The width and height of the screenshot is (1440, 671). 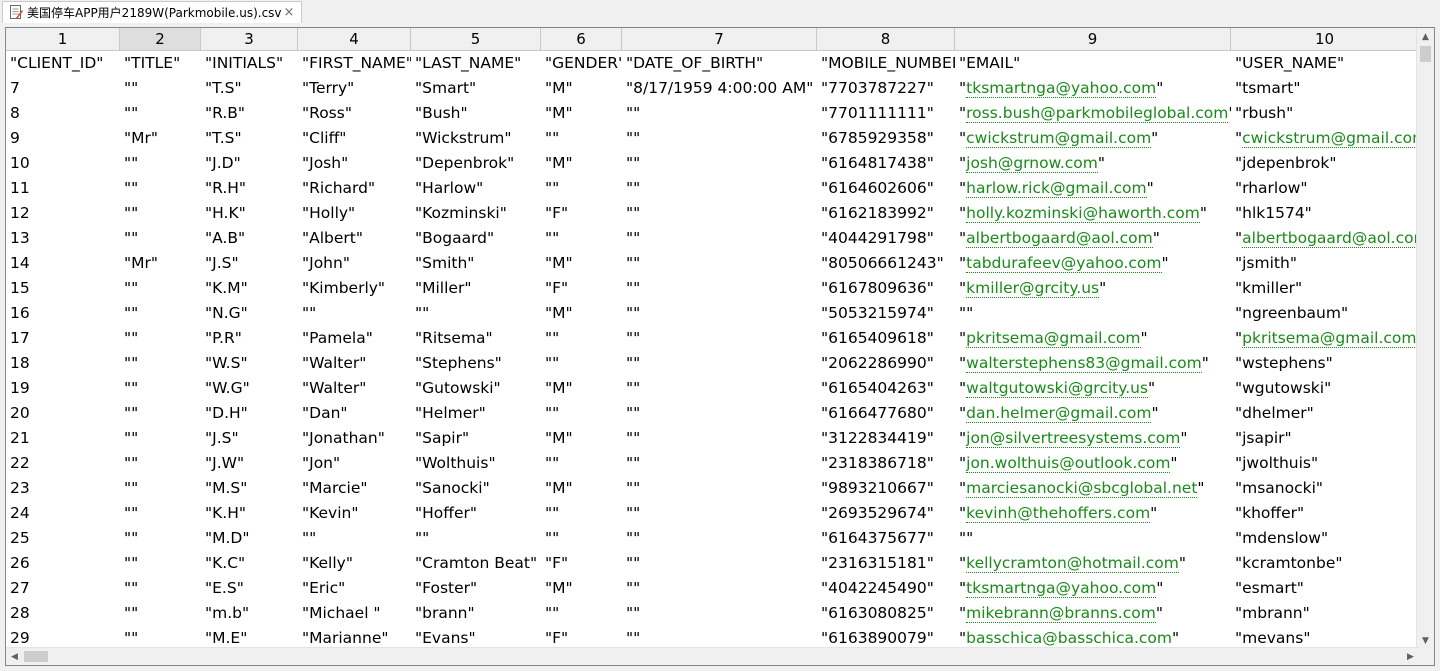 I want to click on table-cell: "A.B", so click(x=249, y=238).